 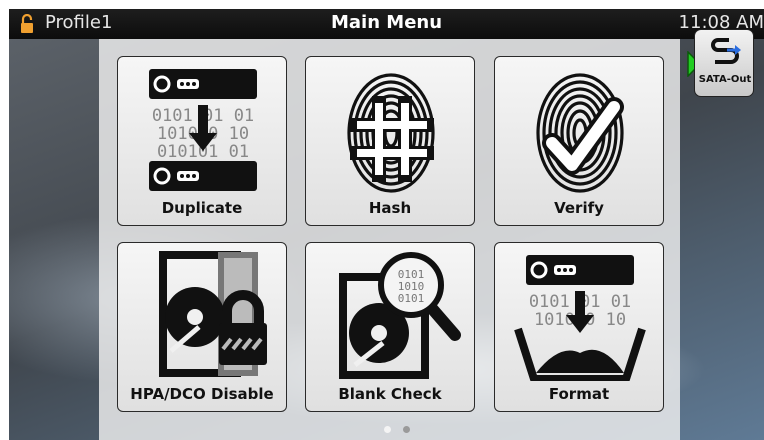 What do you see at coordinates (406, 429) in the screenshot?
I see `page-dot` at bounding box center [406, 429].